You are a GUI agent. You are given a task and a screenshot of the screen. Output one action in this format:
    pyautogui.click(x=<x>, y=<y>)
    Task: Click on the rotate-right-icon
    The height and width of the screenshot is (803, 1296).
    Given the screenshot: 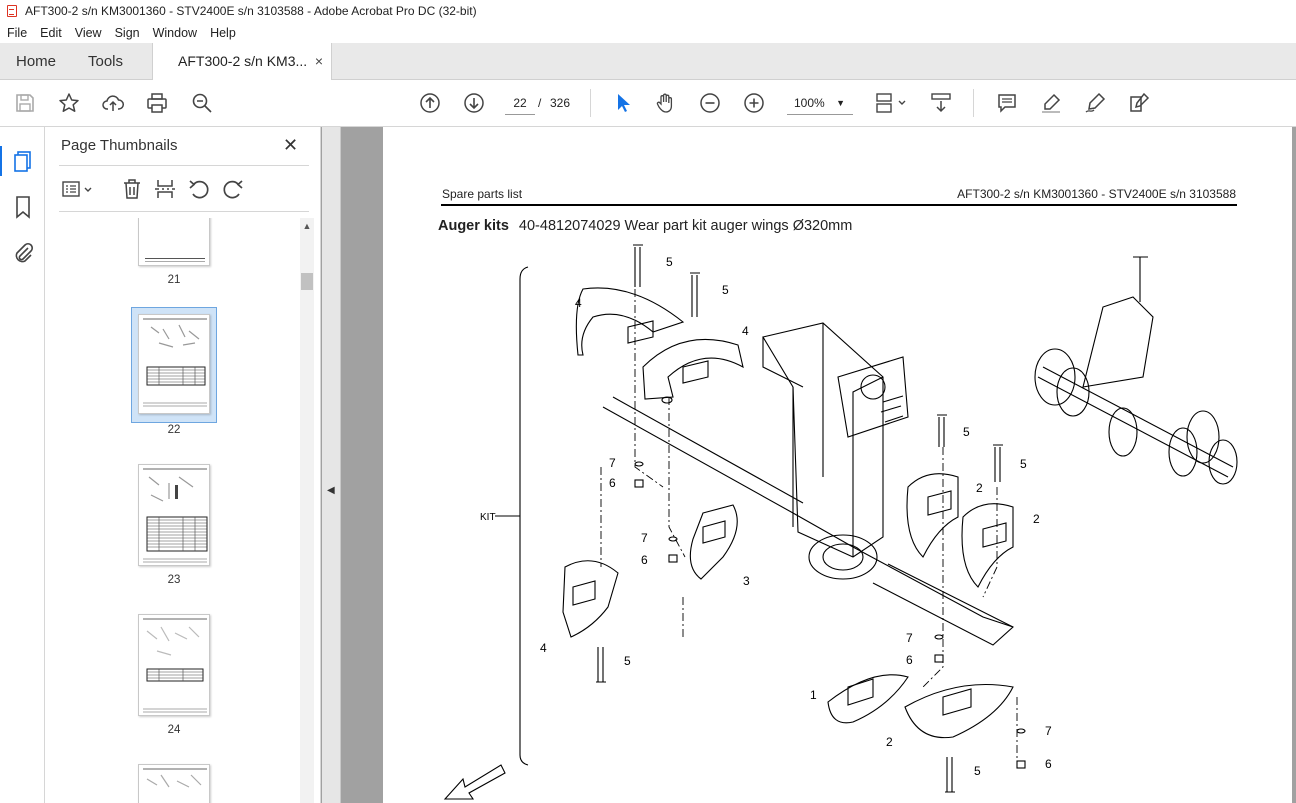 What is the action you would take?
    pyautogui.click(x=233, y=189)
    